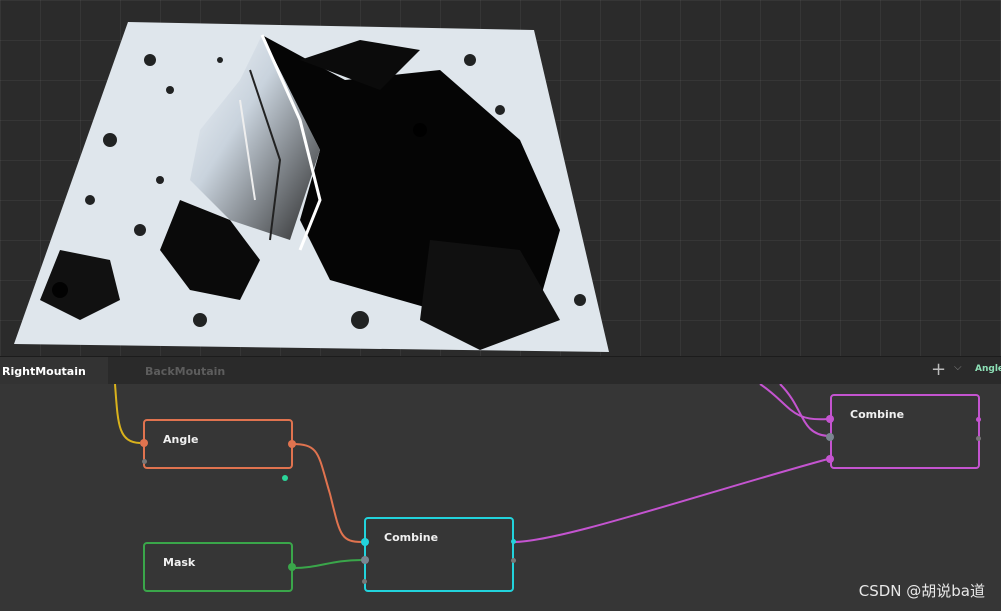 The width and height of the screenshot is (1001, 611). Describe the element at coordinates (144, 443) in the screenshot. I see `angle-input-port` at that location.